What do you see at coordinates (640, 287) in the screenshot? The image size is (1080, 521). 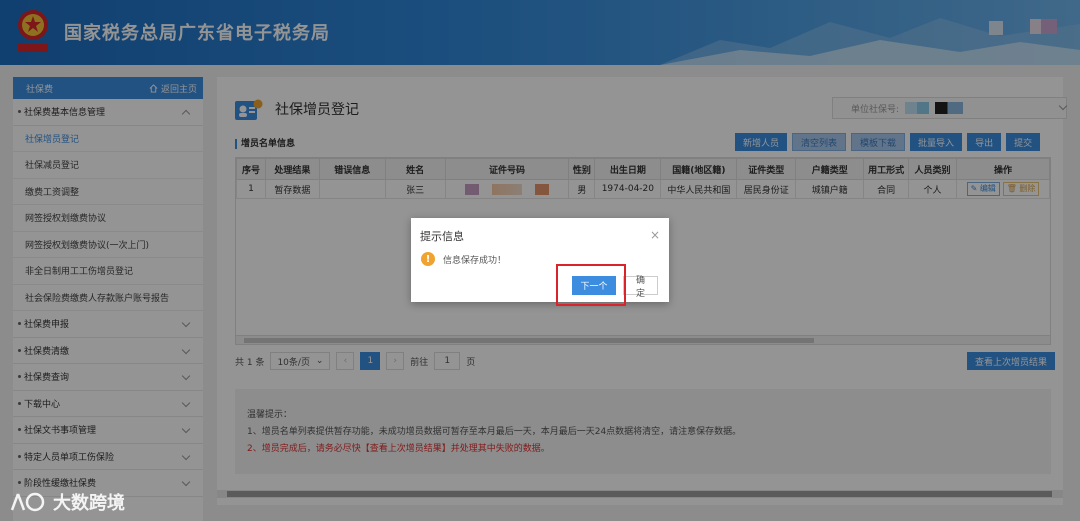 I see `confirm-button: 确定` at bounding box center [640, 287].